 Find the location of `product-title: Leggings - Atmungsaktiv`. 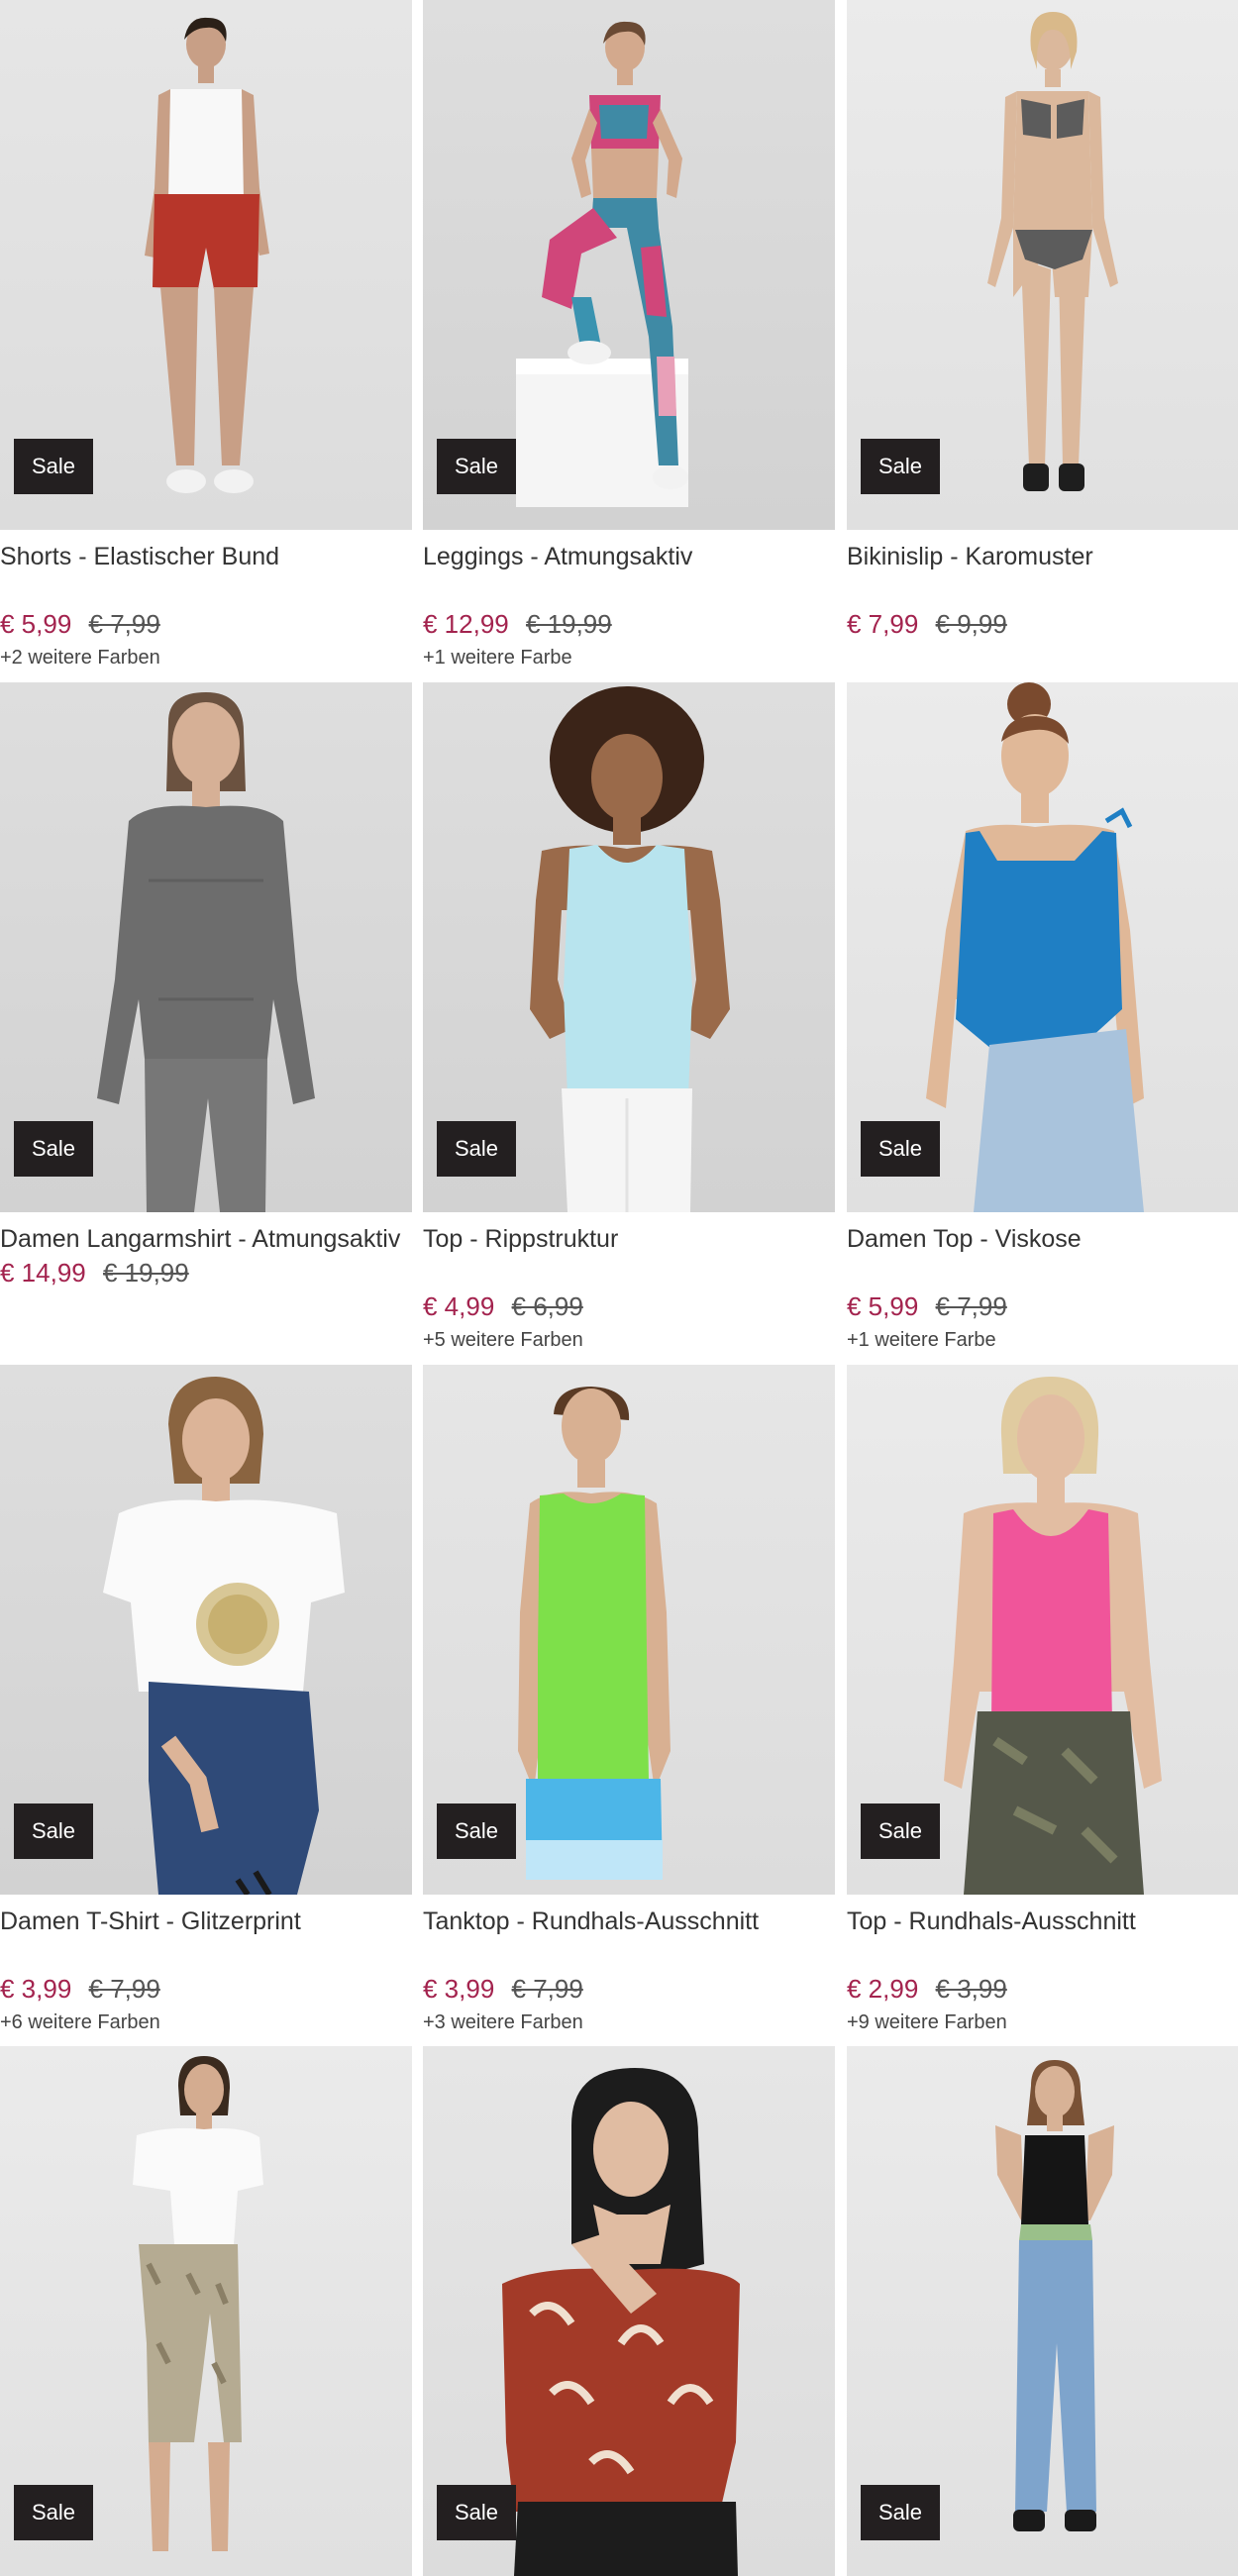

product-title: Leggings - Atmungsaktiv is located at coordinates (629, 573).